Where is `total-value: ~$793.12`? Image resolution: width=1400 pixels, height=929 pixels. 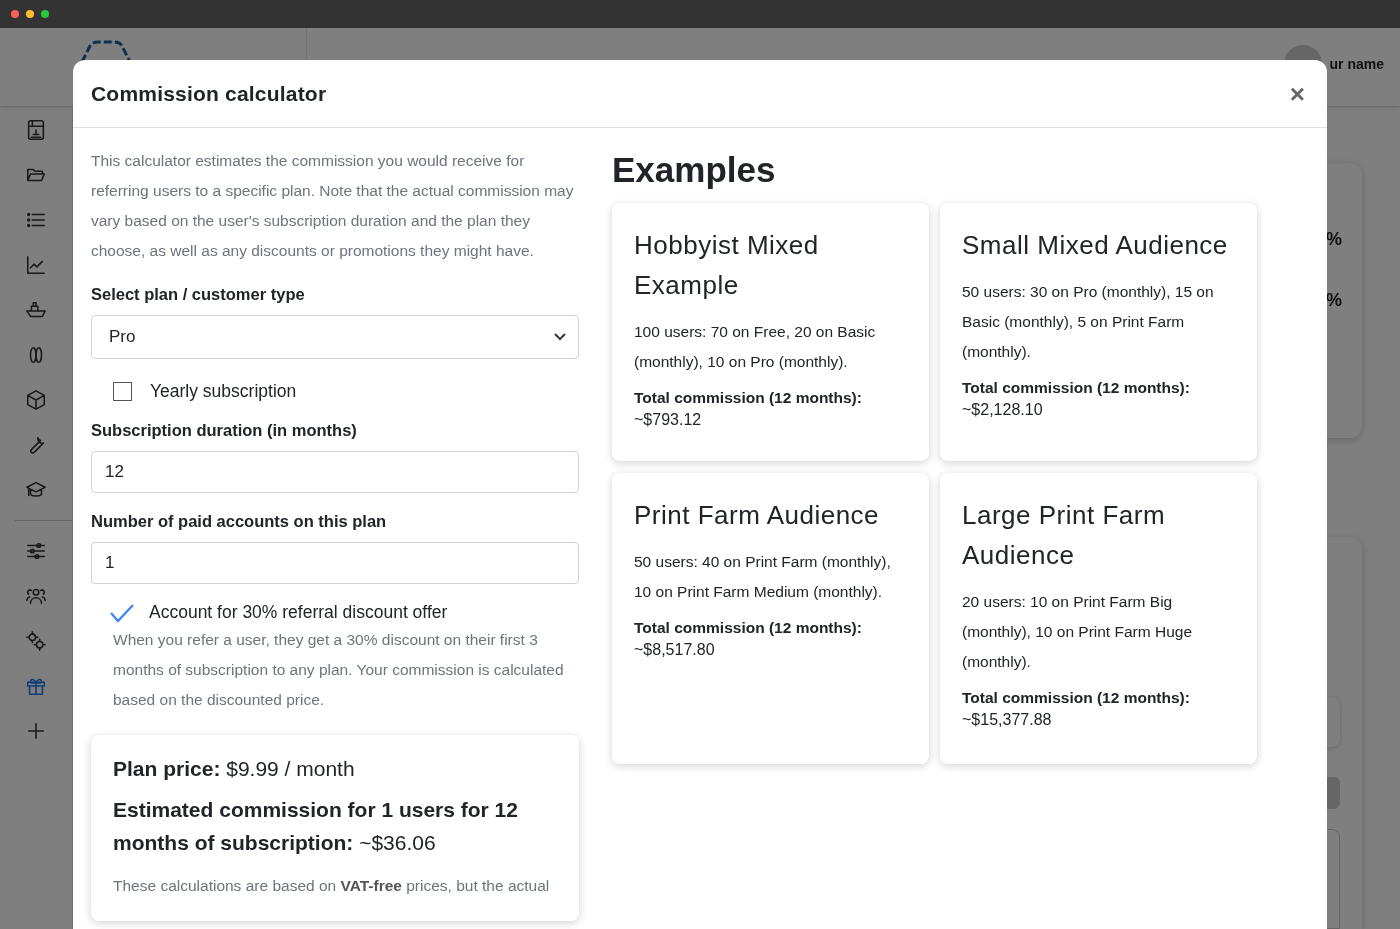
total-value: ~$793.12 is located at coordinates (668, 420).